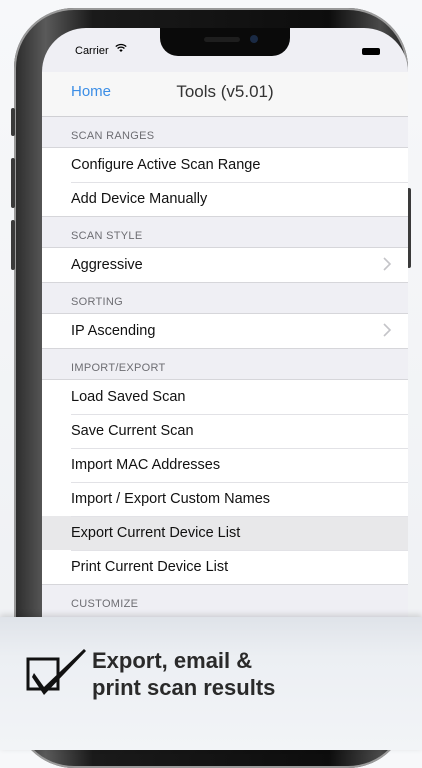 This screenshot has width=422, height=768. I want to click on banner-line-1: Export, email &, so click(172, 660).